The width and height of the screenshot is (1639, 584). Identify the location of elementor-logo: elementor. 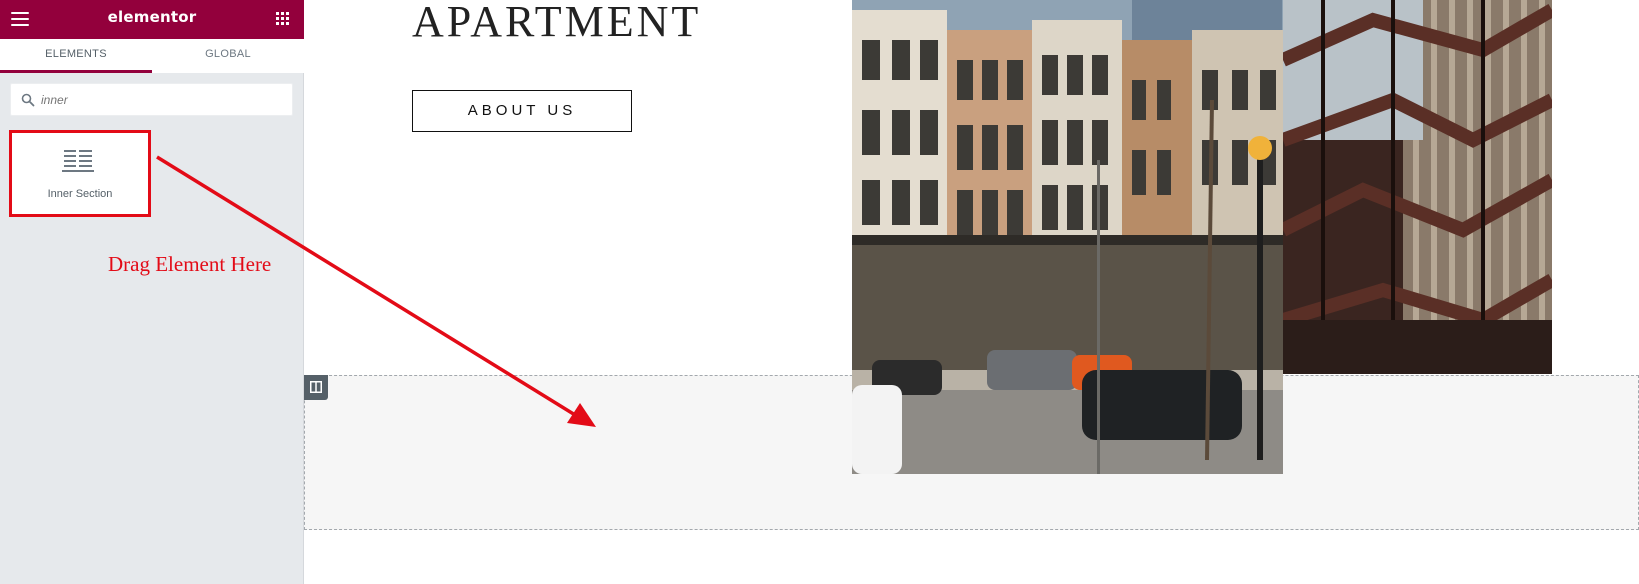
(152, 17).